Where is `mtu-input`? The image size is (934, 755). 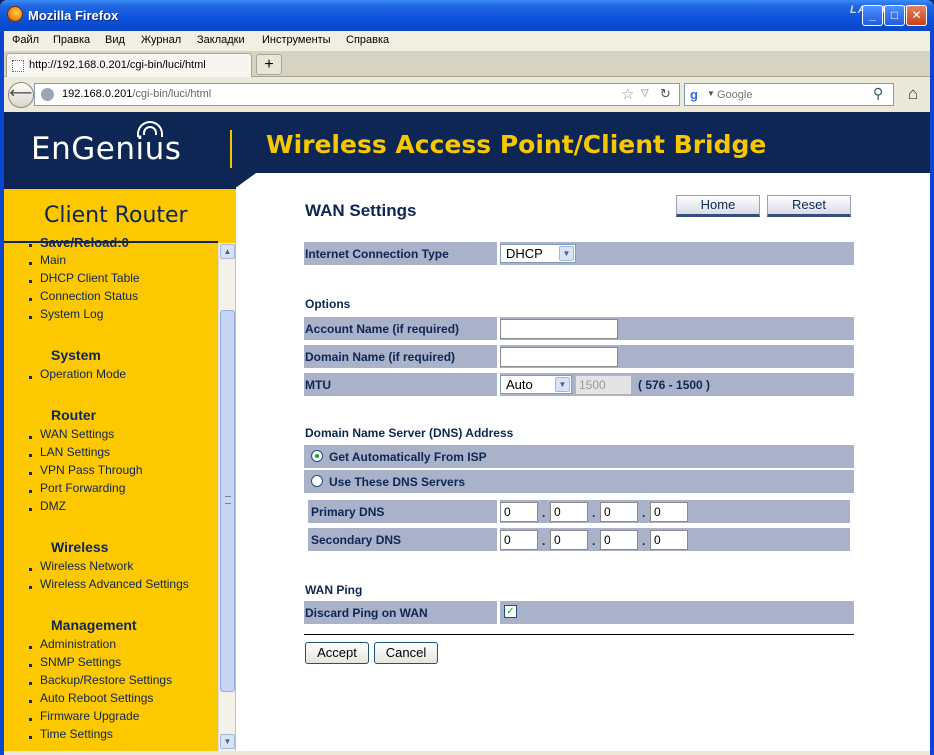 mtu-input is located at coordinates (603, 385).